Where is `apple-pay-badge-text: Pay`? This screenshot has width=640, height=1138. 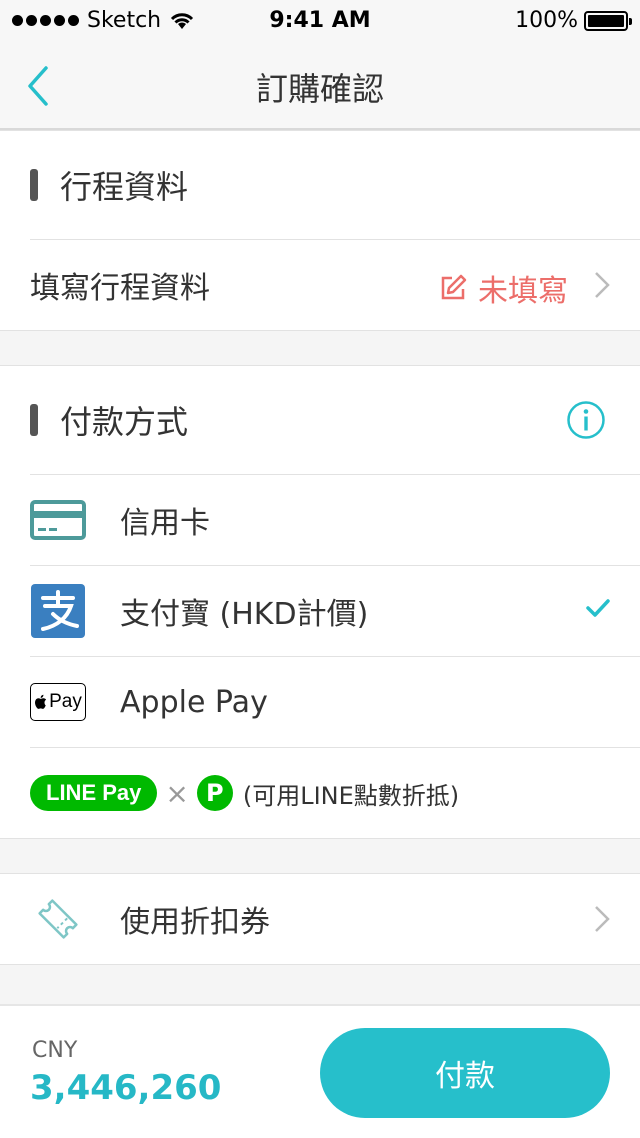
apple-pay-badge-text: Pay is located at coordinates (65, 701).